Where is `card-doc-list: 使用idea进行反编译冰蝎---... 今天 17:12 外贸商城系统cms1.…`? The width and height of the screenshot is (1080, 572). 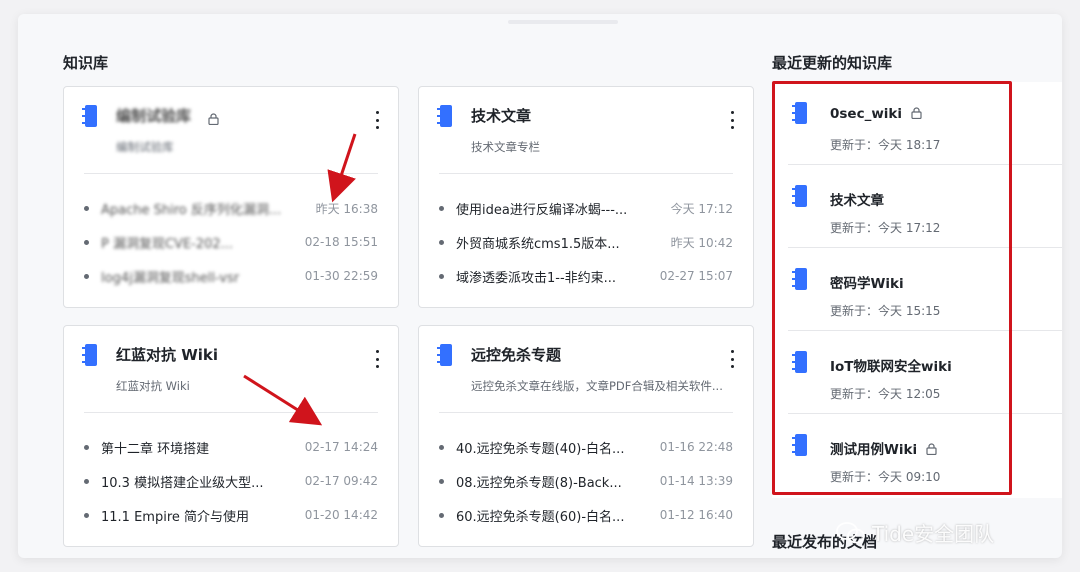 card-doc-list: 使用idea进行反编译冰蝎---... 今天 17:12 外贸商城系统cms1.… is located at coordinates (586, 242).